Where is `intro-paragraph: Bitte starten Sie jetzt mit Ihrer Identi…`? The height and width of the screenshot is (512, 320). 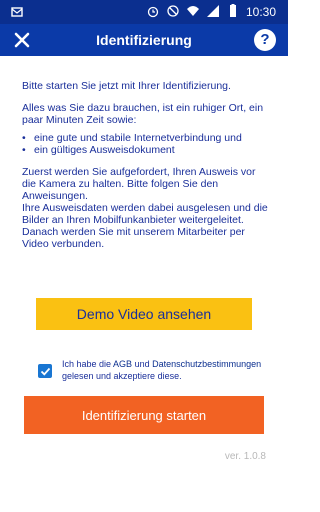
intro-paragraph: Bitte starten Sie jetzt mit Ihrer Identi… is located at coordinates (126, 86).